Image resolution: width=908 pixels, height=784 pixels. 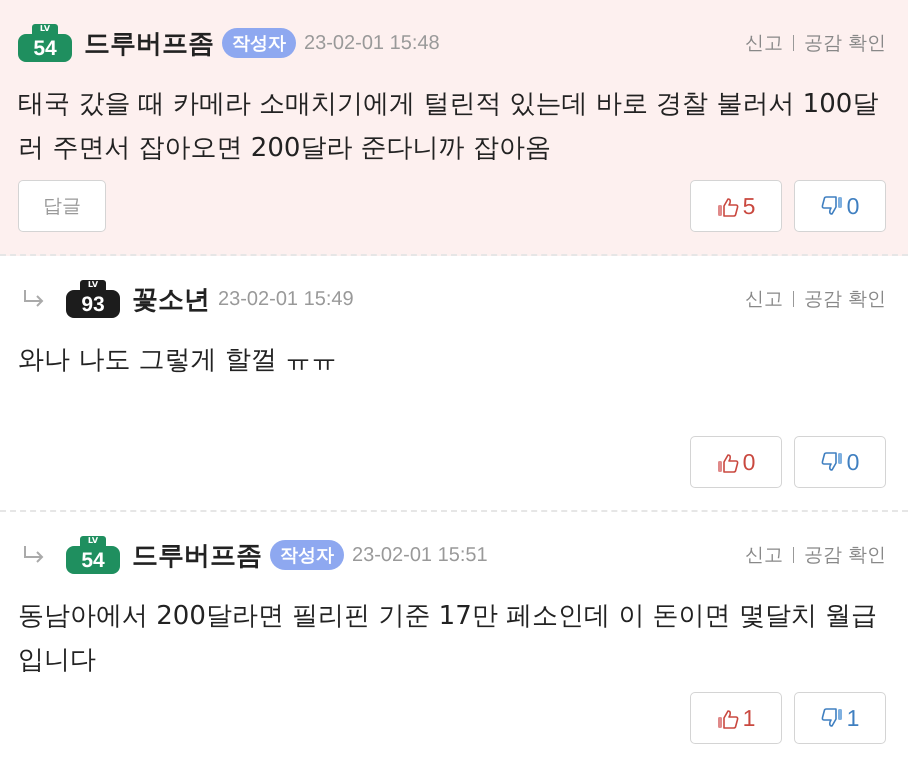 I want to click on comment-text: 태국 갔을 때 카메라 소매치기에게 털린적 있는데 바로 경찰 불러서 100달러 주면서 잡아오면 200달라 준다니까 잡아옴, so click(x=449, y=126).